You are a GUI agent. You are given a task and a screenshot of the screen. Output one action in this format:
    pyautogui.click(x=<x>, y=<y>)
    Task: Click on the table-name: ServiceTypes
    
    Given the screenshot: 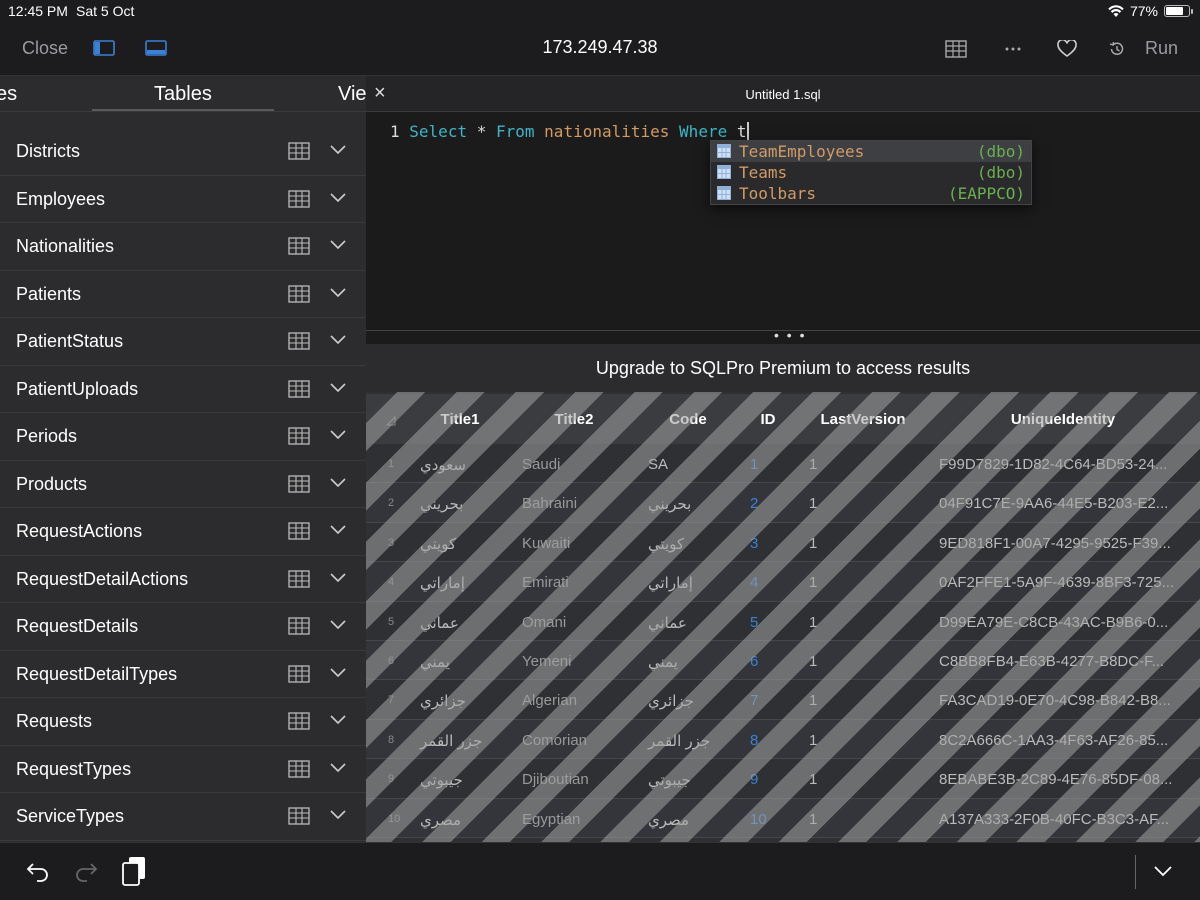 What is the action you would take?
    pyautogui.click(x=70, y=816)
    